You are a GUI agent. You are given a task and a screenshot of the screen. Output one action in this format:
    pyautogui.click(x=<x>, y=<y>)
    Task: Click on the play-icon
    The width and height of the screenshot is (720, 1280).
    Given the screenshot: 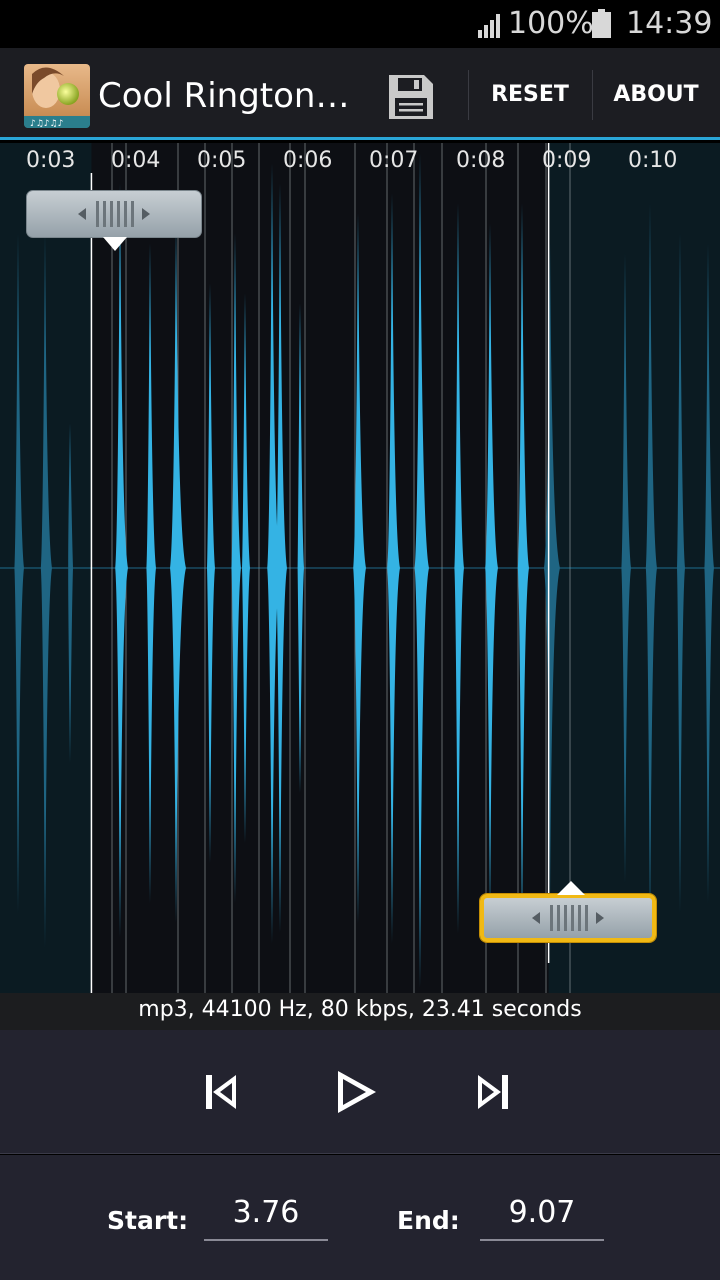 What is the action you would take?
    pyautogui.click(x=355, y=1092)
    